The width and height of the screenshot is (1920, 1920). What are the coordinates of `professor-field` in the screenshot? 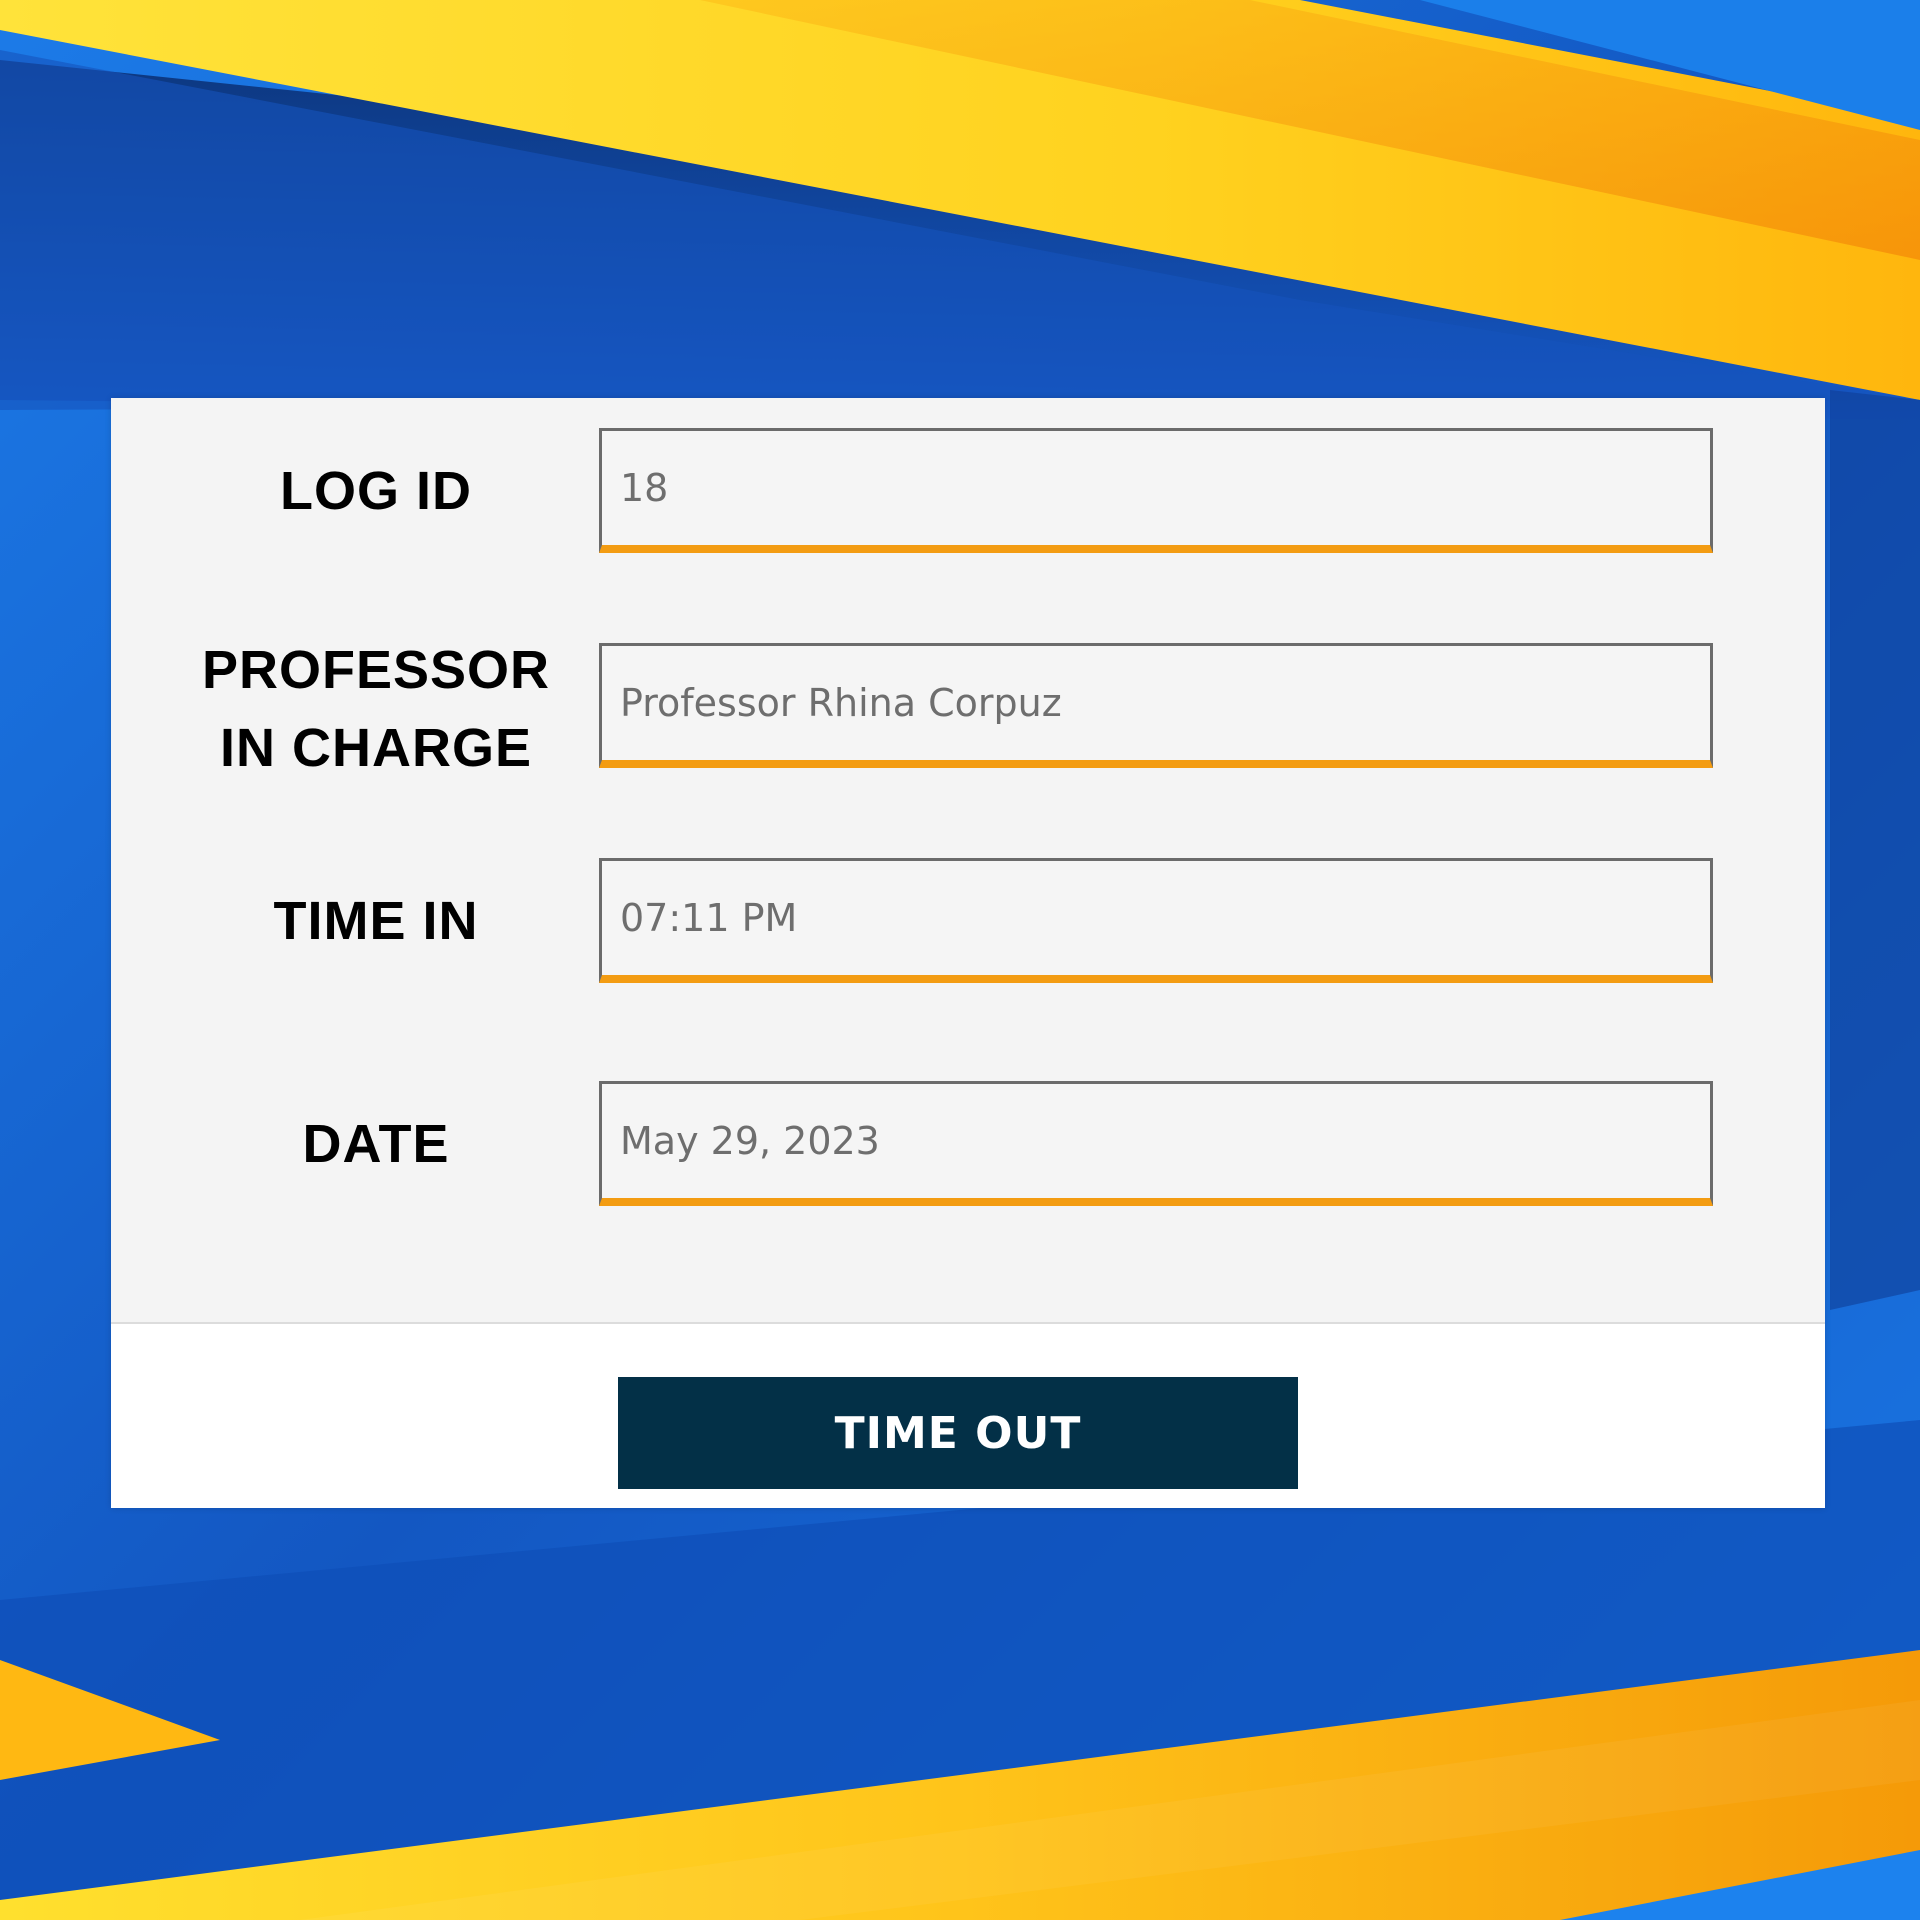 It's located at (1156, 705).